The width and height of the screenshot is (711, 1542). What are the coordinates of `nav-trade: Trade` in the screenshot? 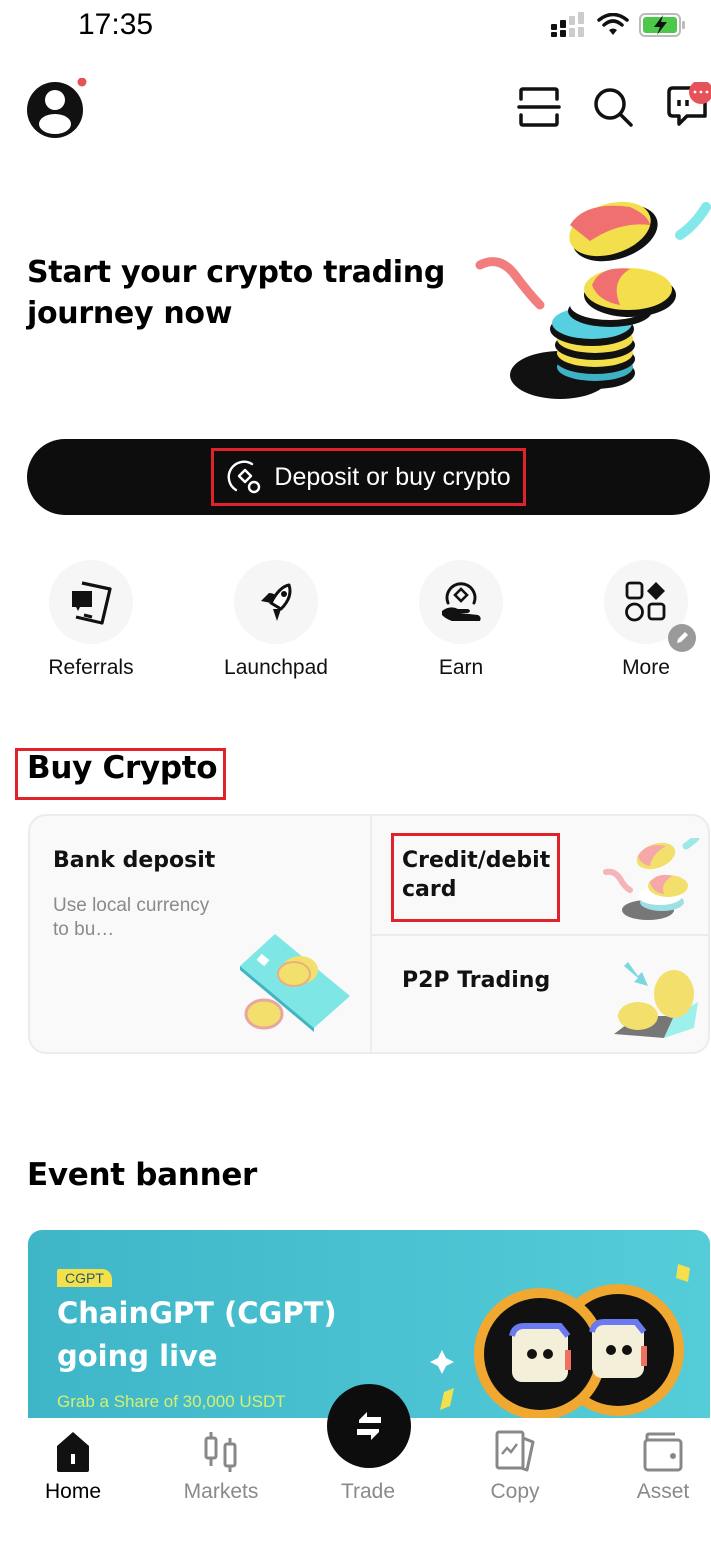 It's located at (368, 1492).